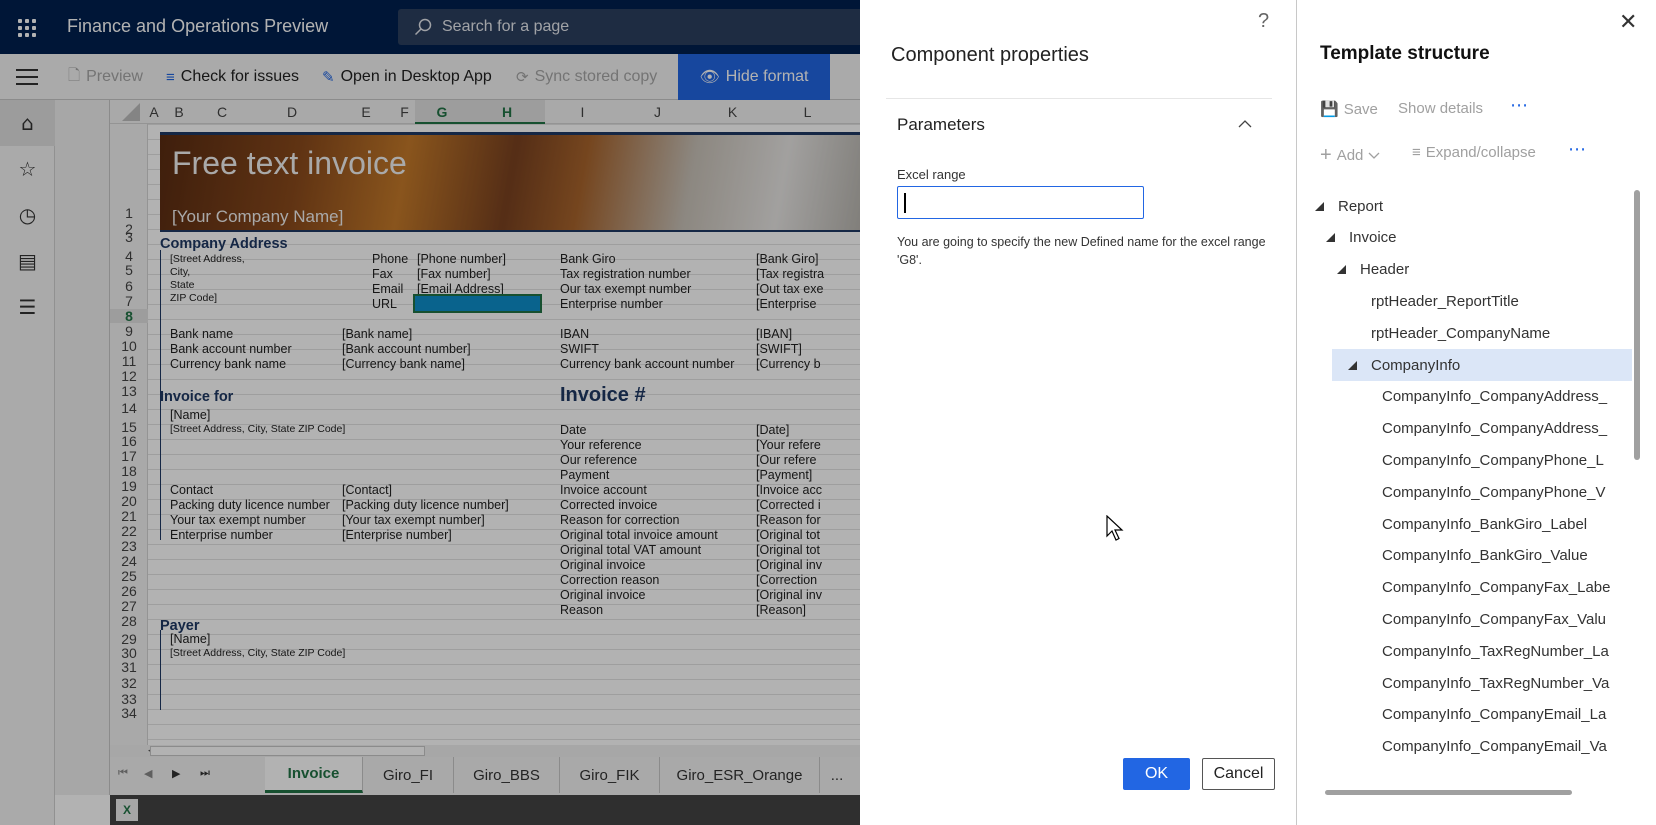 The height and width of the screenshot is (825, 1656). I want to click on tree-node-label: Report, so click(1361, 206).